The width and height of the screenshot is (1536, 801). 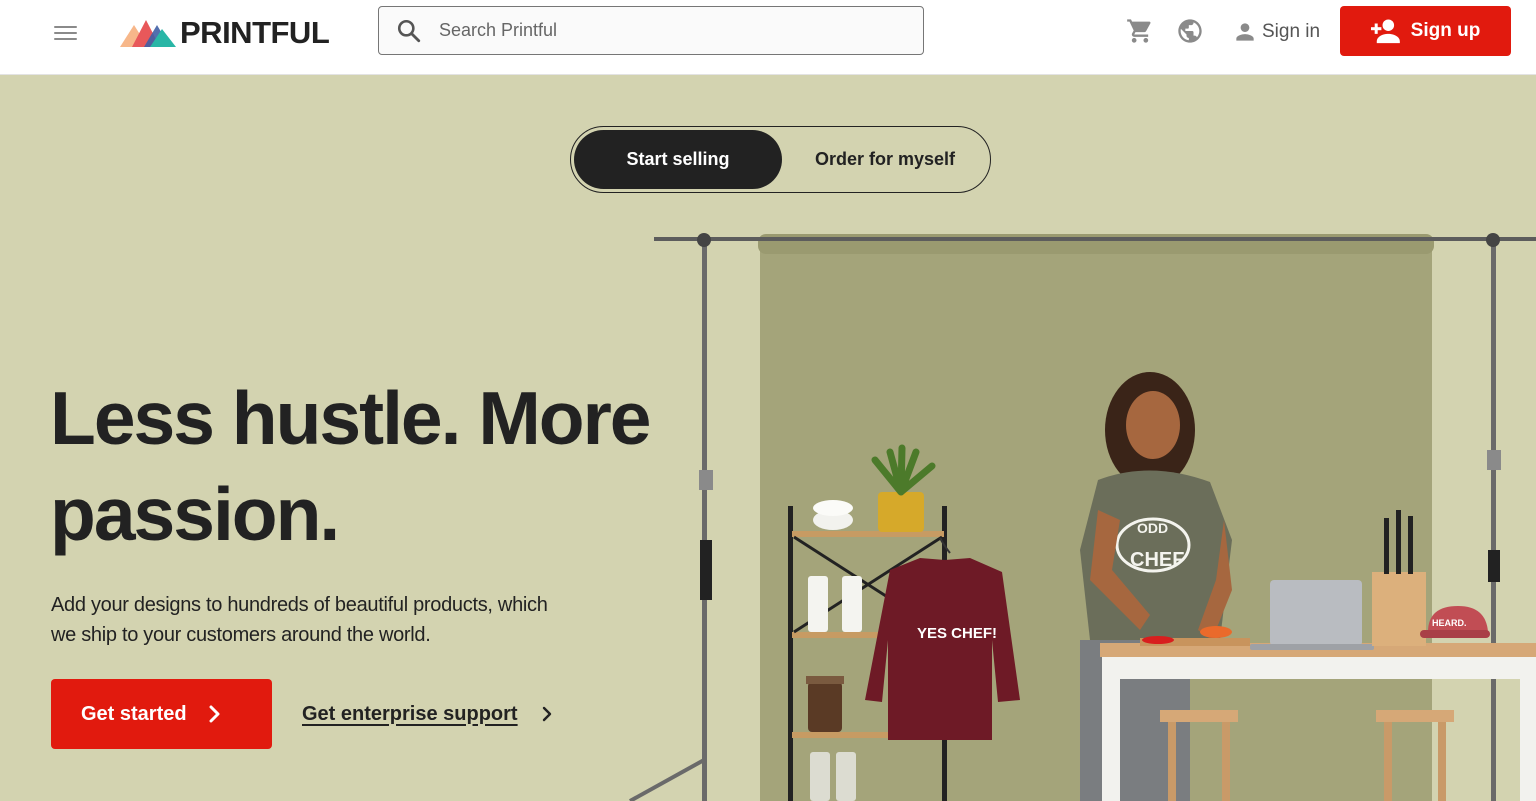 I want to click on printful-logo: PRINTFUL, so click(x=225, y=32).